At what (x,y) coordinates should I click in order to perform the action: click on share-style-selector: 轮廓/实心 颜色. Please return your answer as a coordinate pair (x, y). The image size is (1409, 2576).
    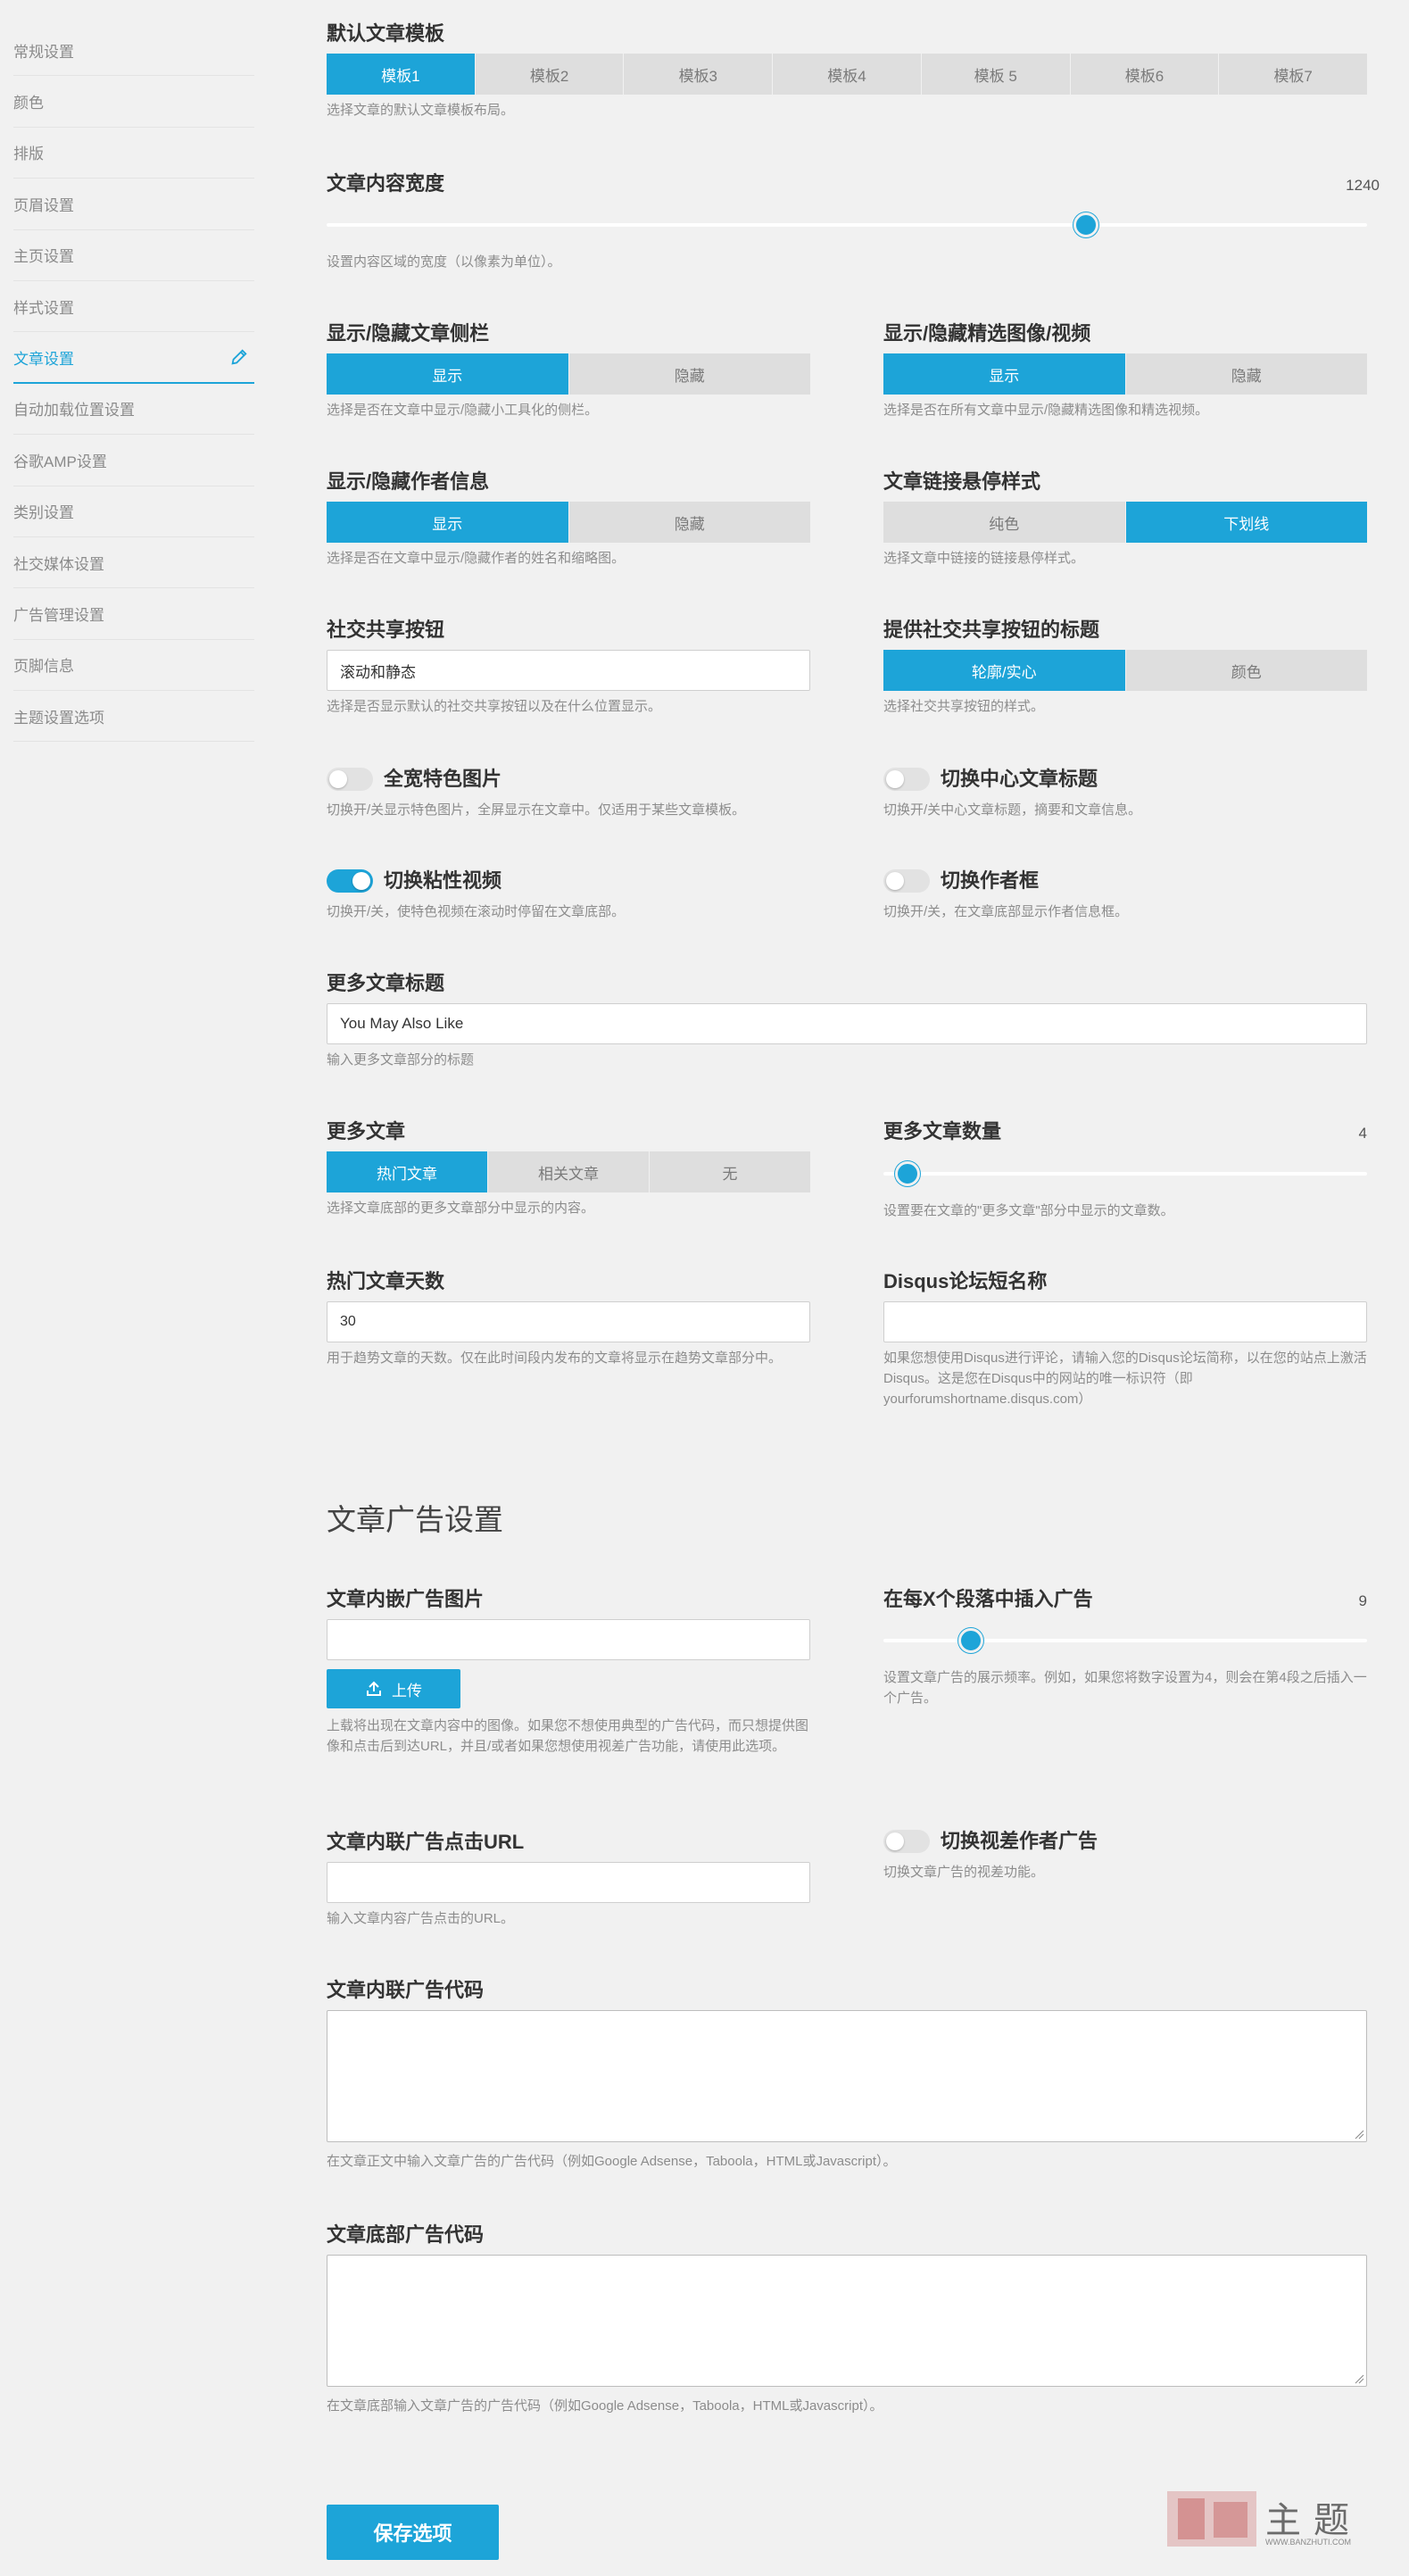
    Looking at the image, I should click on (1125, 670).